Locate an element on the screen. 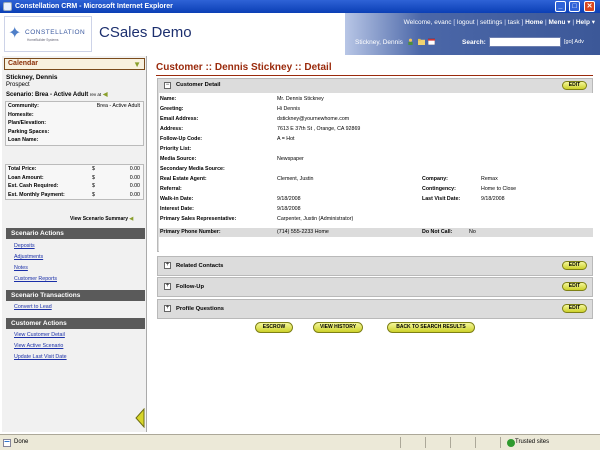 The image size is (600, 450). edit-related-contacts-button: EDIT is located at coordinates (574, 265).